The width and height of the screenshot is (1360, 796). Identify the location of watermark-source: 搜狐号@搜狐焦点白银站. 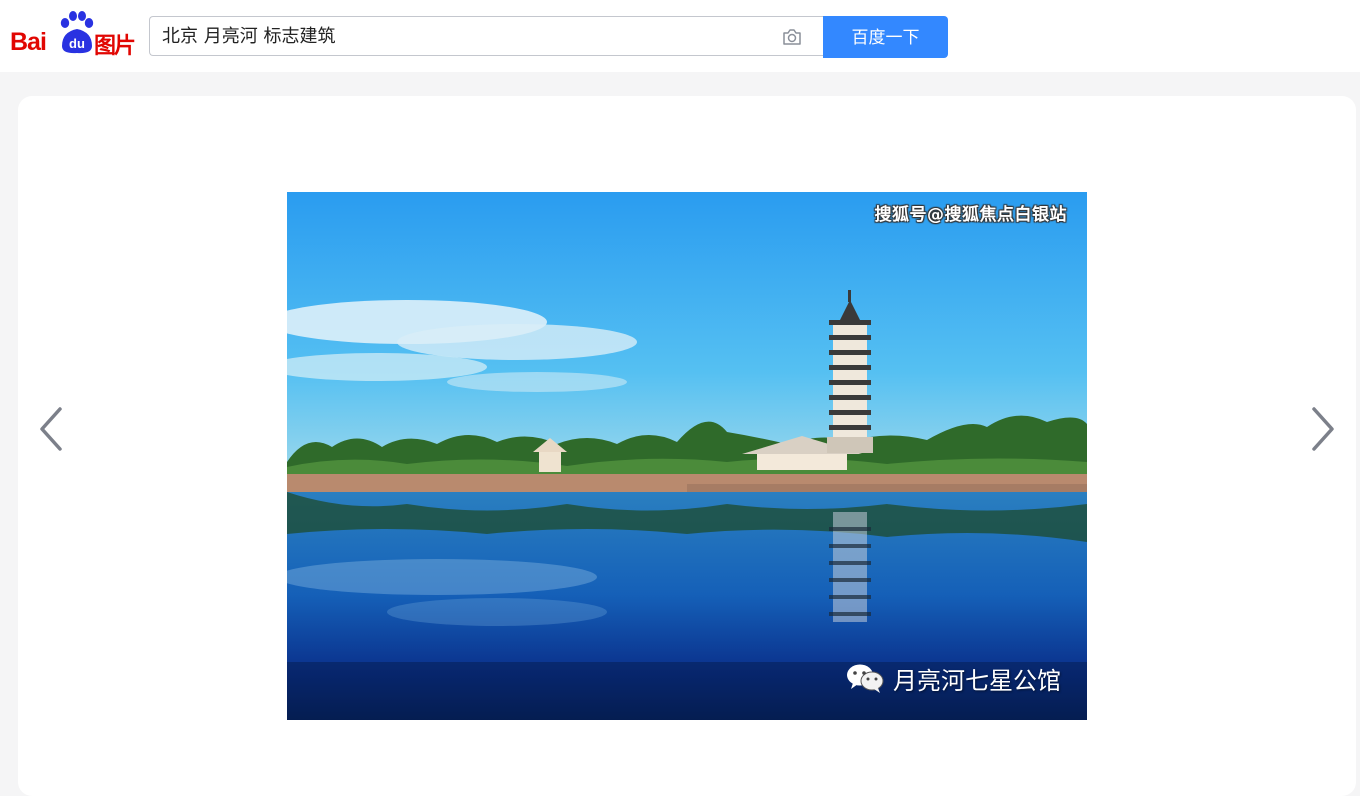
(970, 215).